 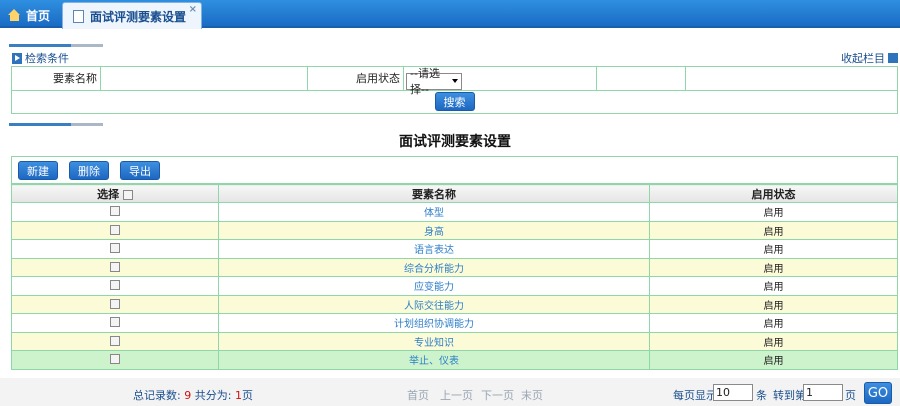 I want to click on collapse-toggle: 收起栏目, so click(x=869, y=58).